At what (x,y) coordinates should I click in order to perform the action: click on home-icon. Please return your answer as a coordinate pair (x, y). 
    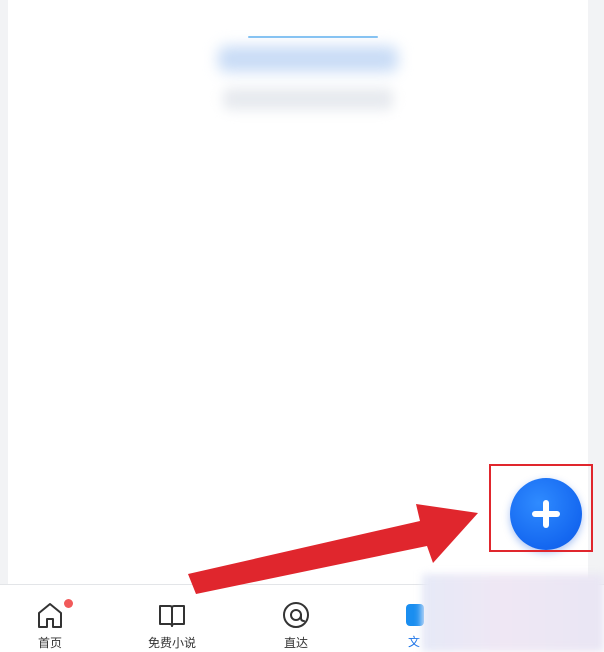
    Looking at the image, I should click on (50, 615).